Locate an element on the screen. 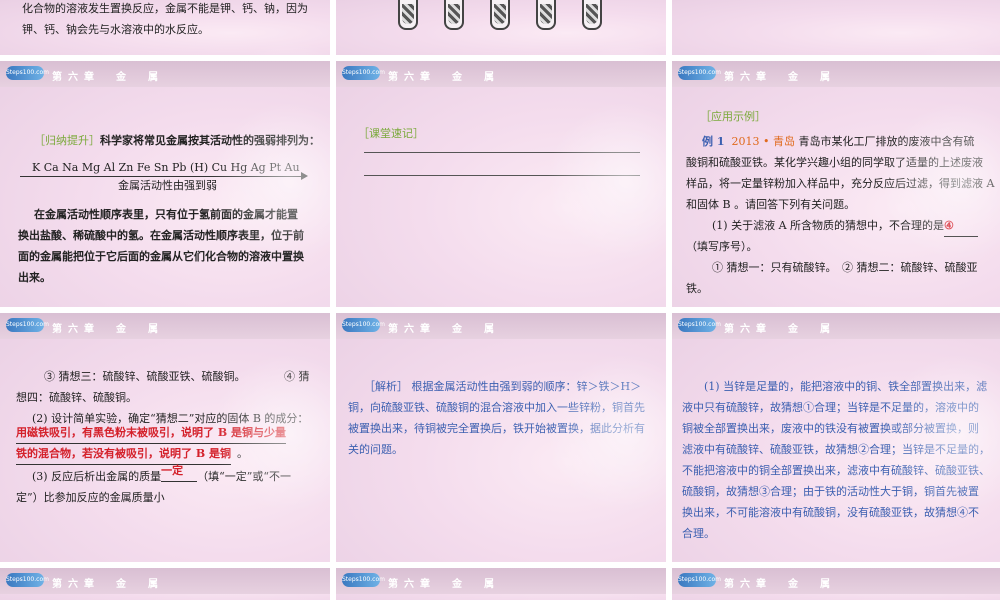 This screenshot has width=1000, height=600. summary-para-line4: 出来。 is located at coordinates (34, 277).